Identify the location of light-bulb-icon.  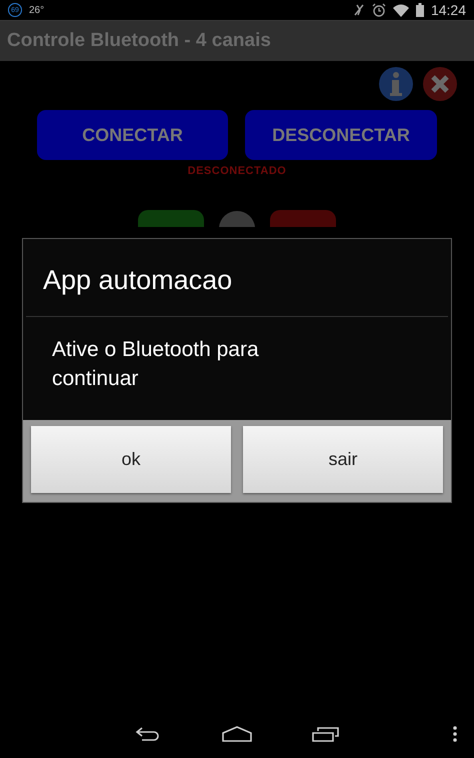
(237, 218).